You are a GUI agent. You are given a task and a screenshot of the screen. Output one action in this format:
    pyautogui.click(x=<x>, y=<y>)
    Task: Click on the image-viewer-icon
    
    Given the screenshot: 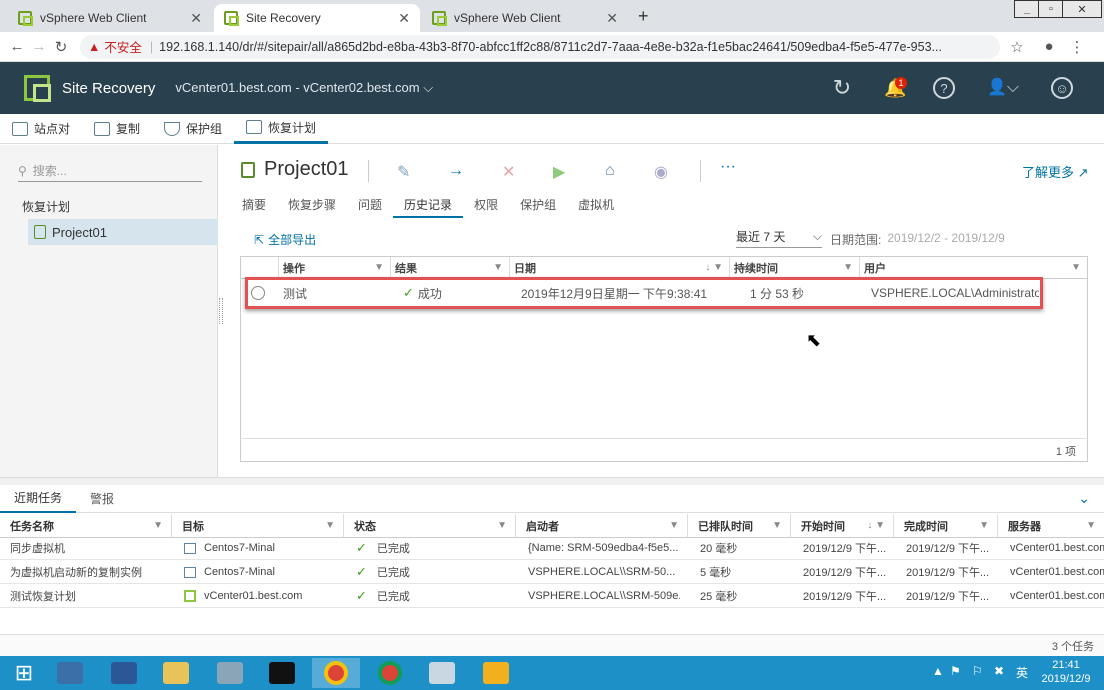 What is the action you would take?
    pyautogui.click(x=442, y=673)
    